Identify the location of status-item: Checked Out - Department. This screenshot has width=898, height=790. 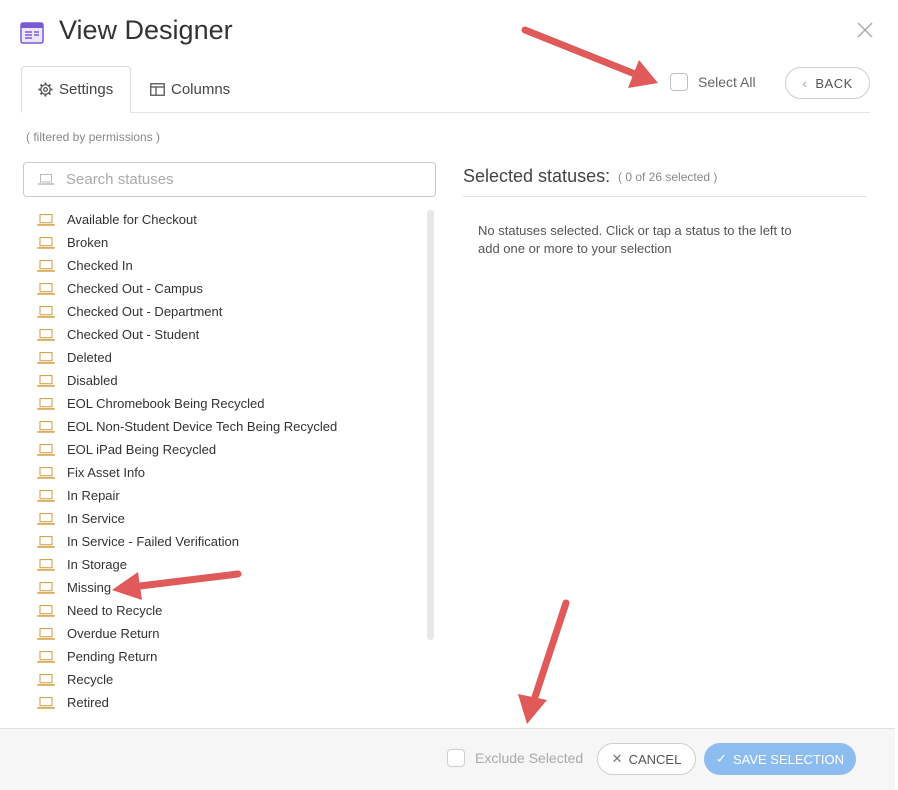
(229, 311).